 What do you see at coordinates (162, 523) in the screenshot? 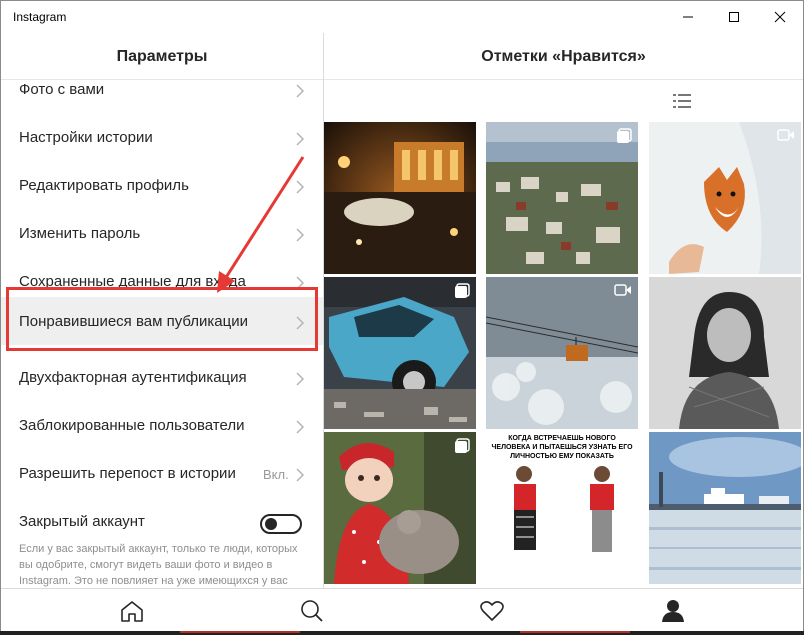
I see `settings-item-private-account: Закрытый аккаунт` at bounding box center [162, 523].